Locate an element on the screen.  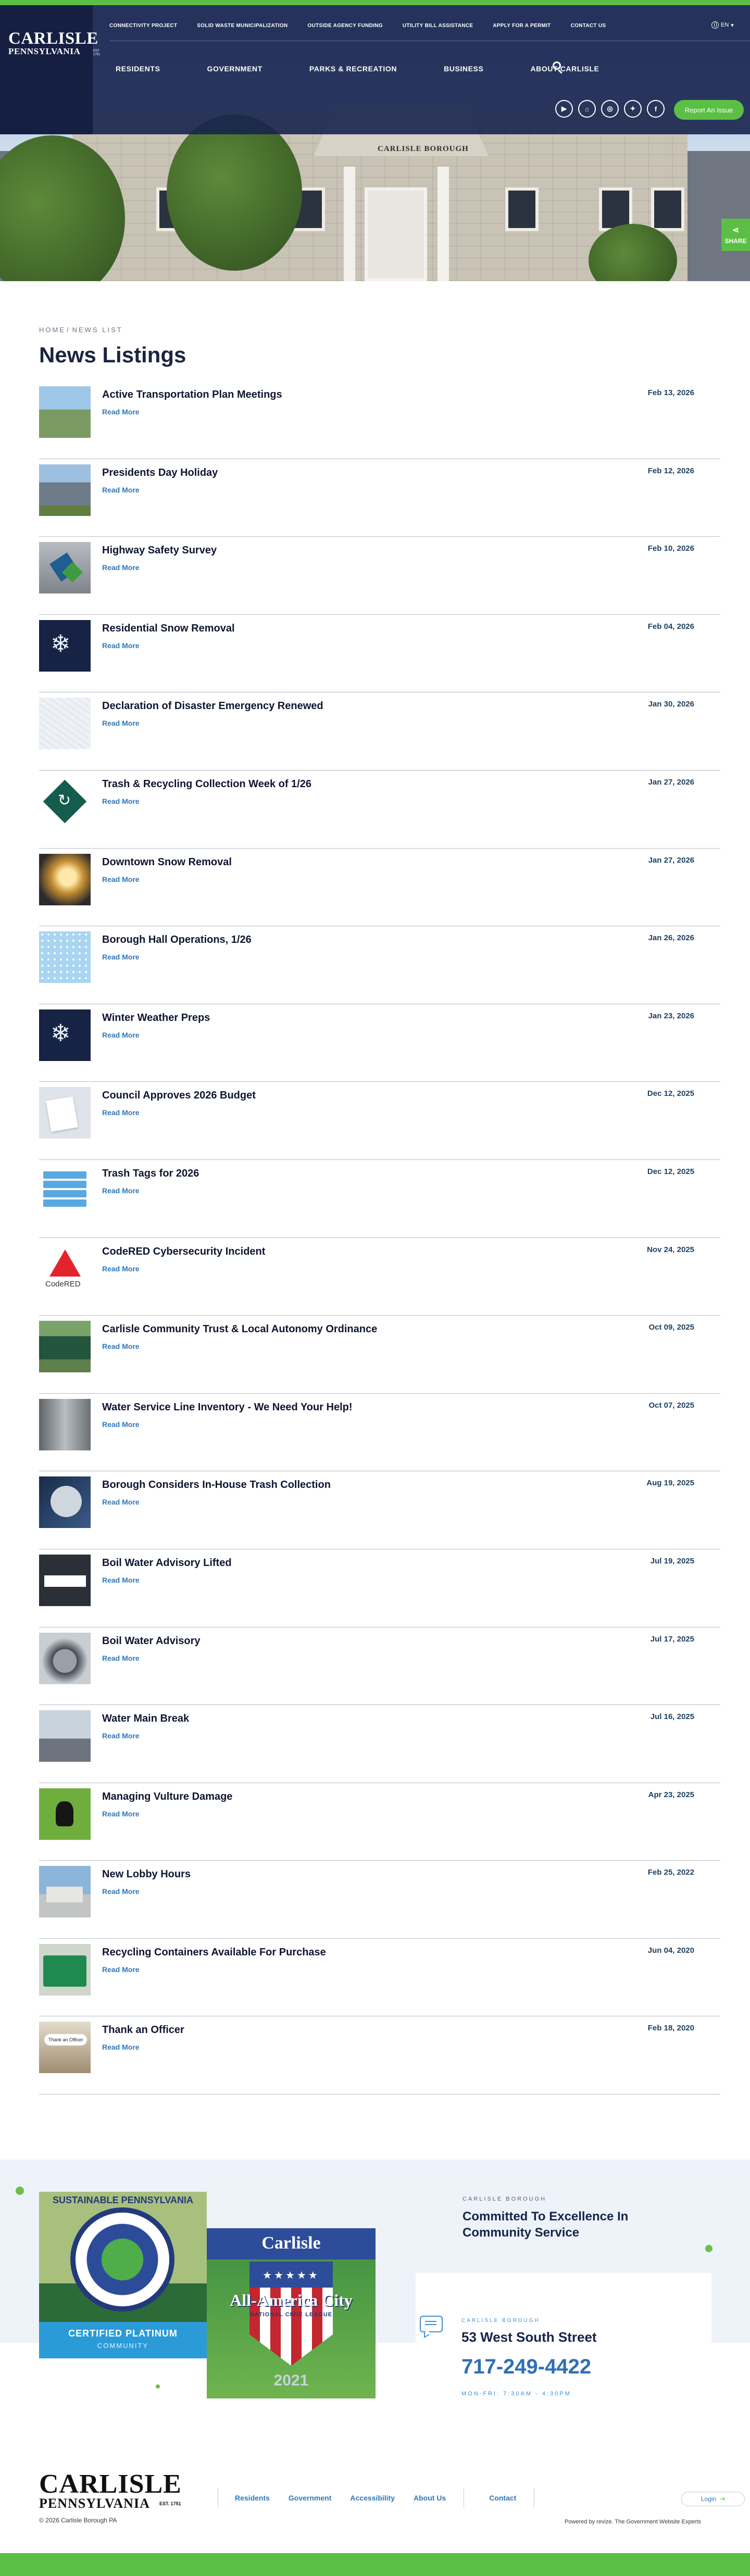
youtube-icon: ▶ is located at coordinates (564, 109).